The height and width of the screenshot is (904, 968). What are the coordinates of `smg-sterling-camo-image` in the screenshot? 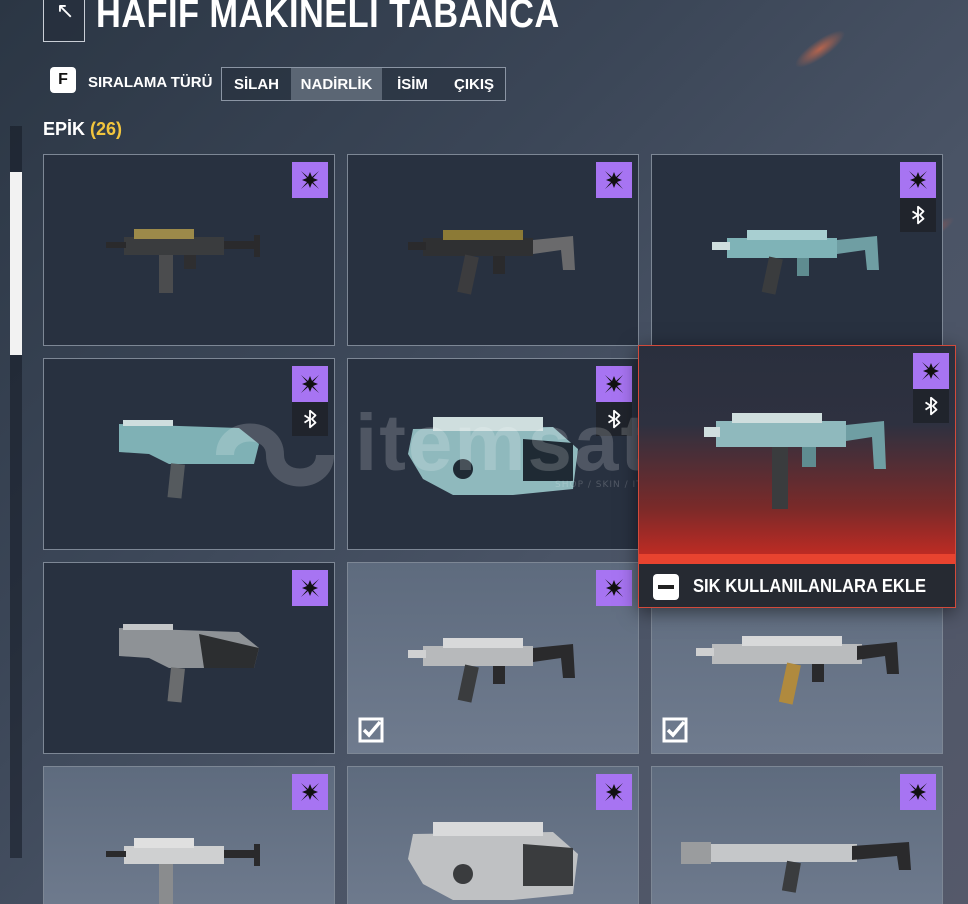 It's located at (796, 867).